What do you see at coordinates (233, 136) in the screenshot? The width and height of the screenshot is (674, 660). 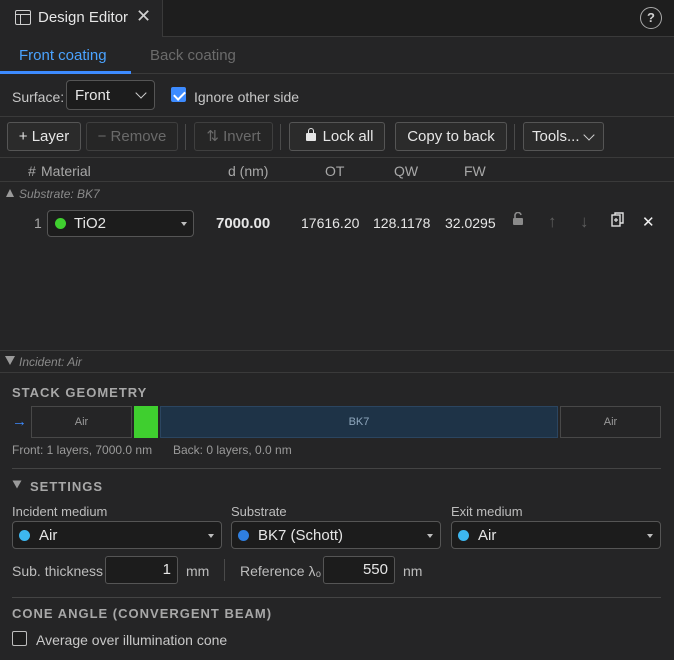 I see `invert-button: ⇅ Invert` at bounding box center [233, 136].